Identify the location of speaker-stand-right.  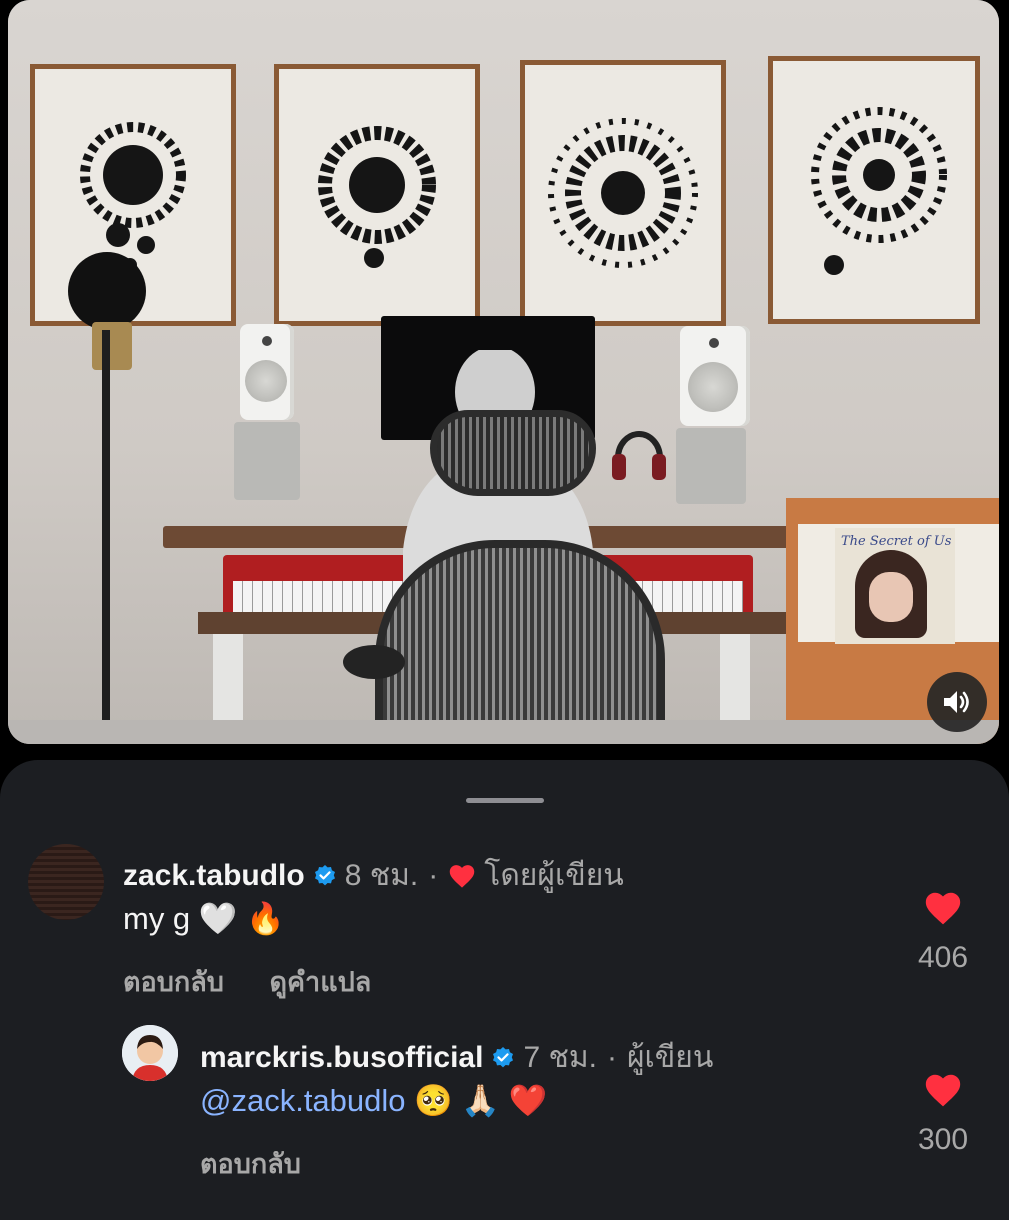
(711, 466).